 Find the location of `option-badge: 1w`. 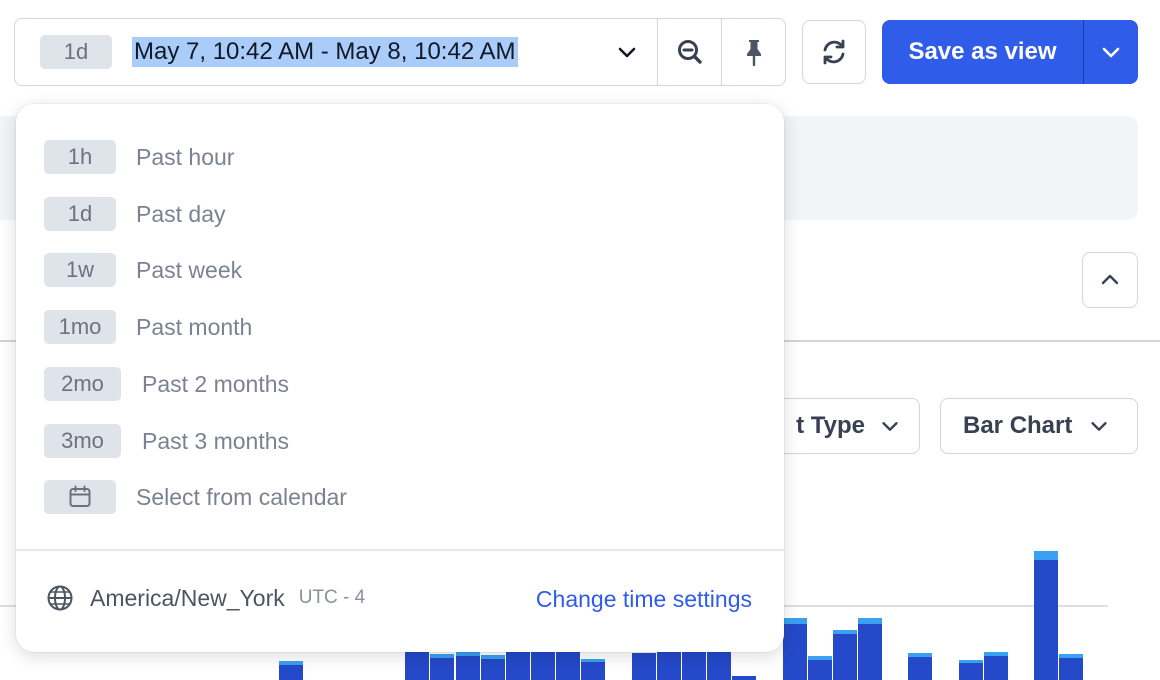

option-badge: 1w is located at coordinates (80, 270).